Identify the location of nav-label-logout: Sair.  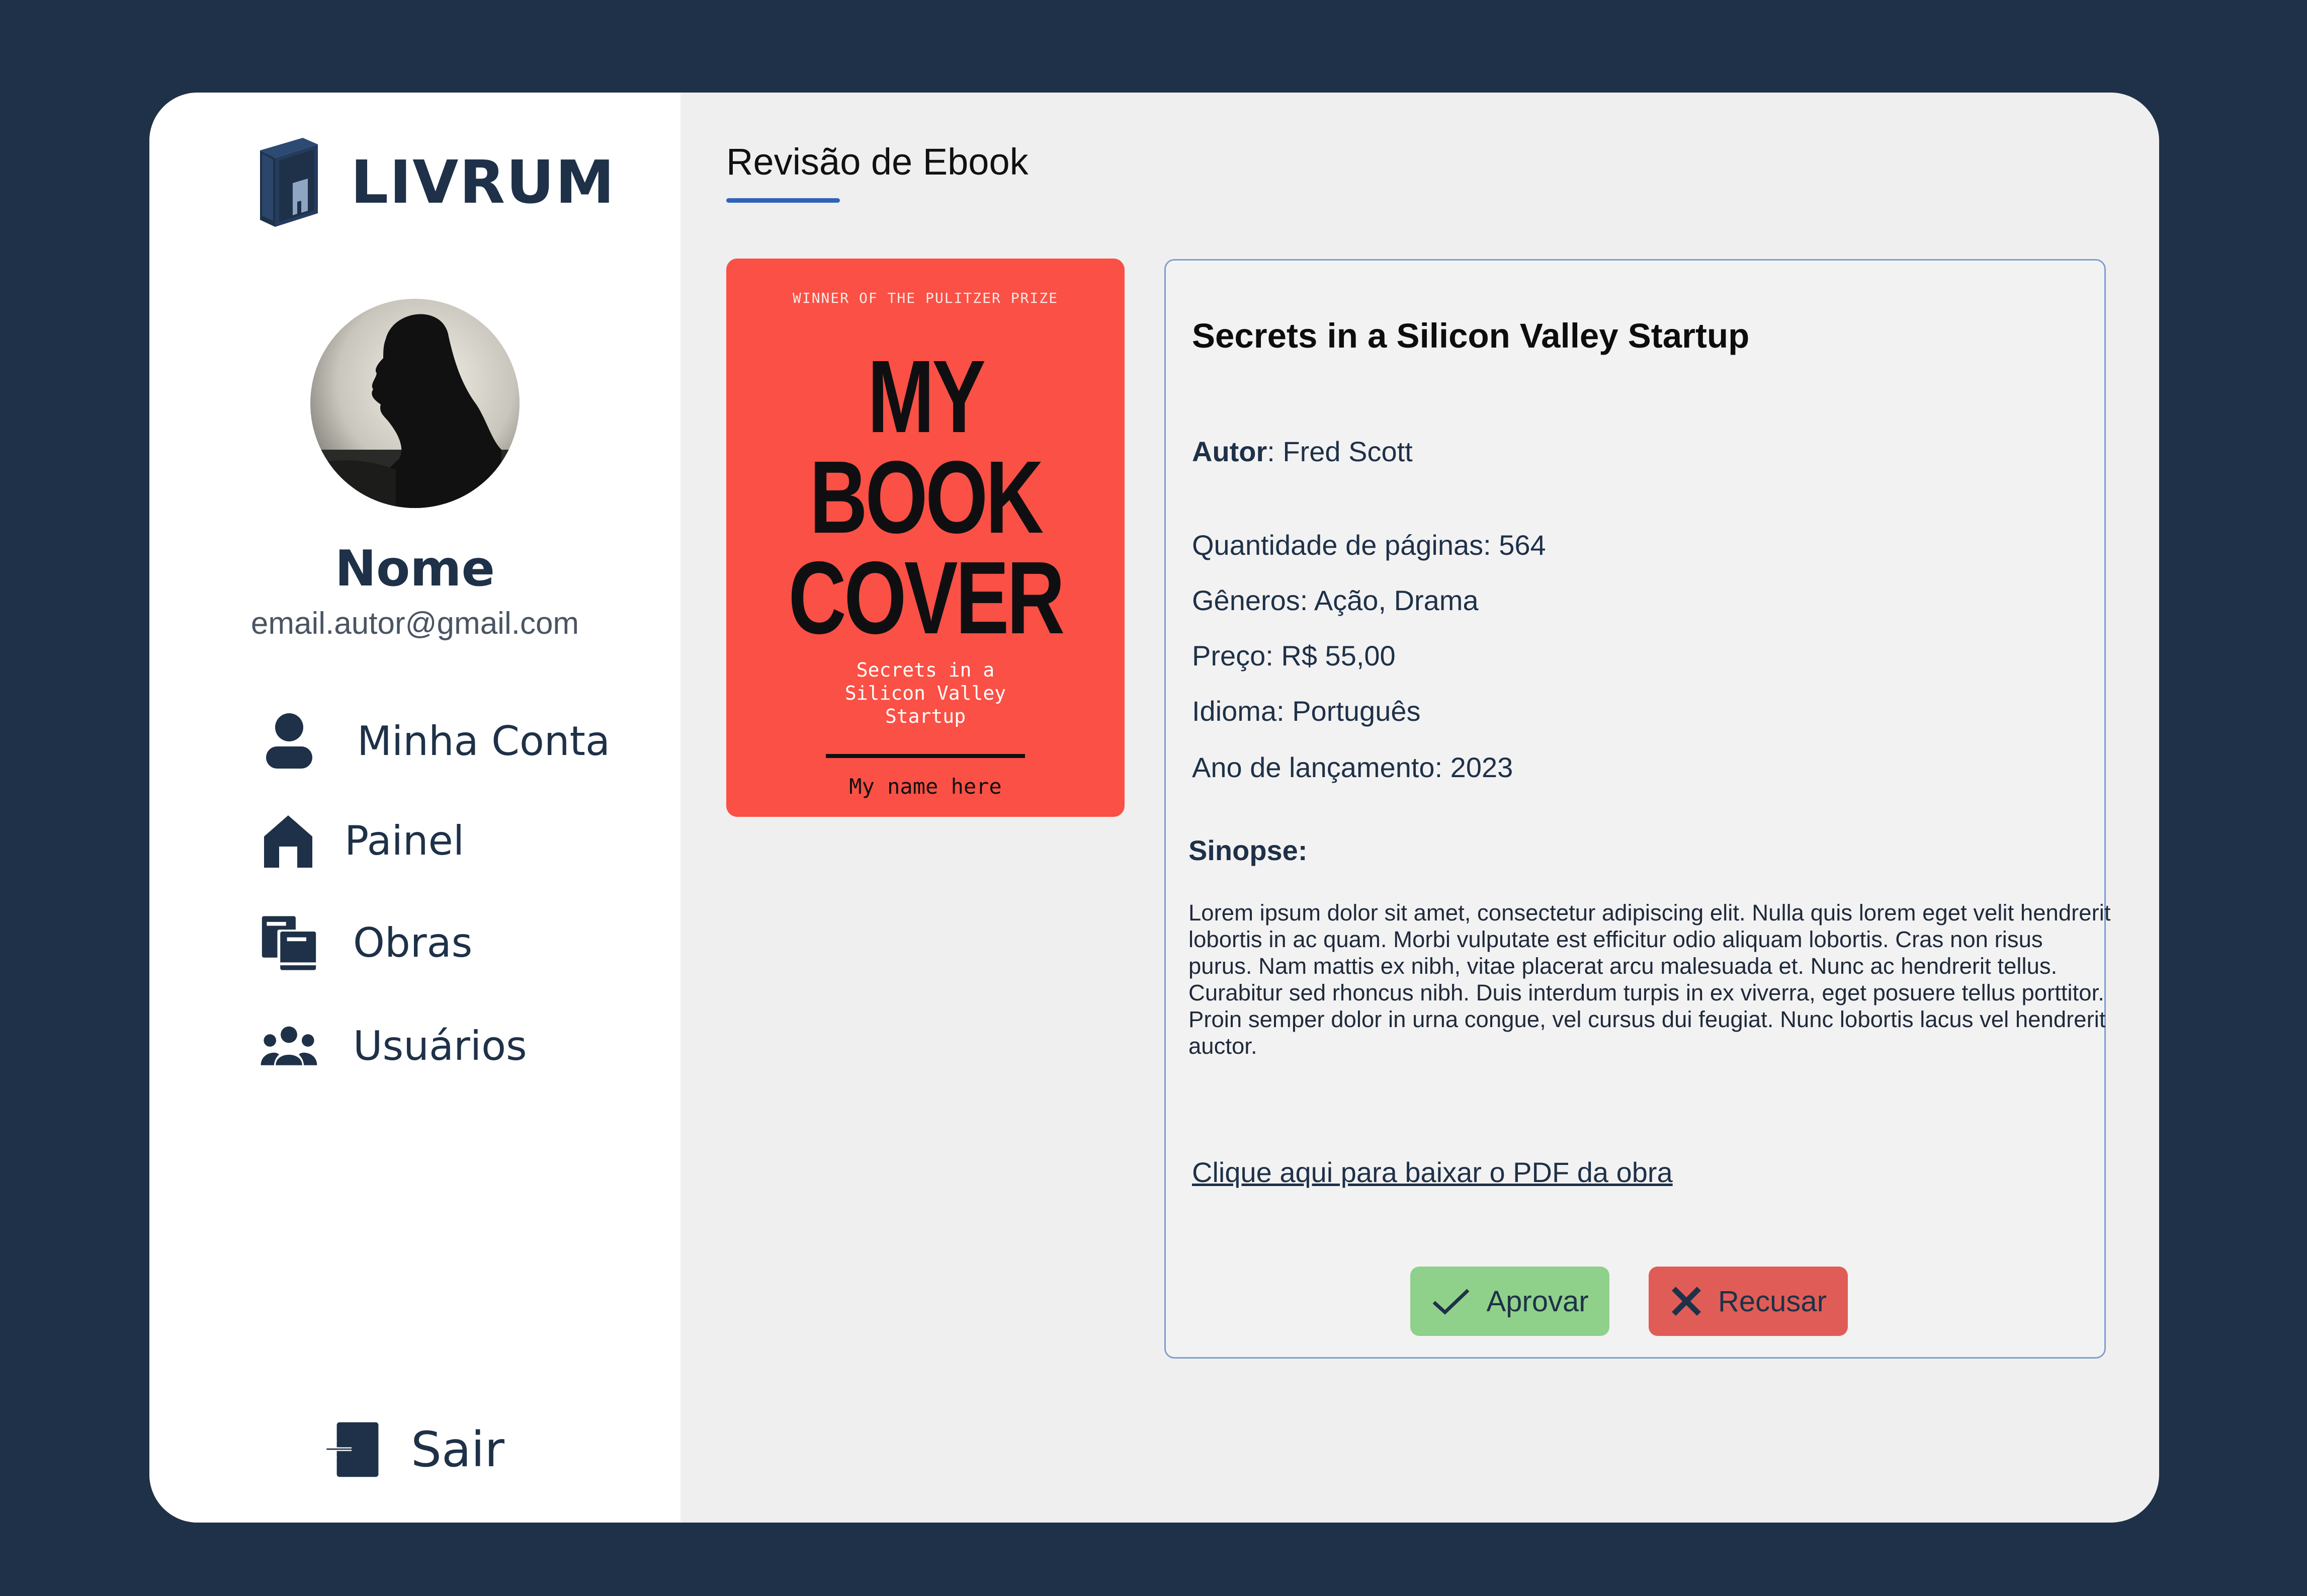
(458, 1449).